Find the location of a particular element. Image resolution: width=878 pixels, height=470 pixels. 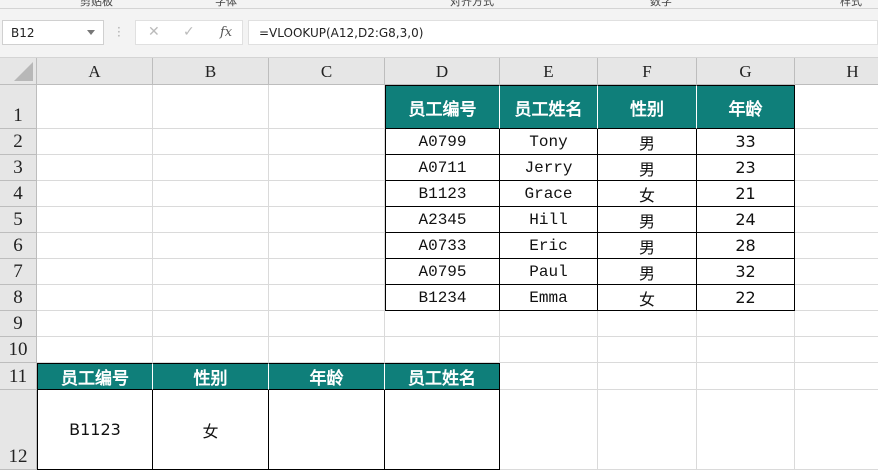

table-cell: 22 is located at coordinates (746, 298).